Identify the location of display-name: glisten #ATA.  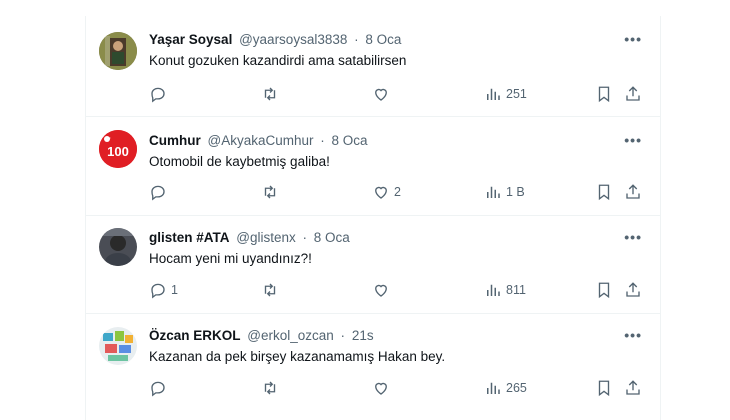
(189, 237).